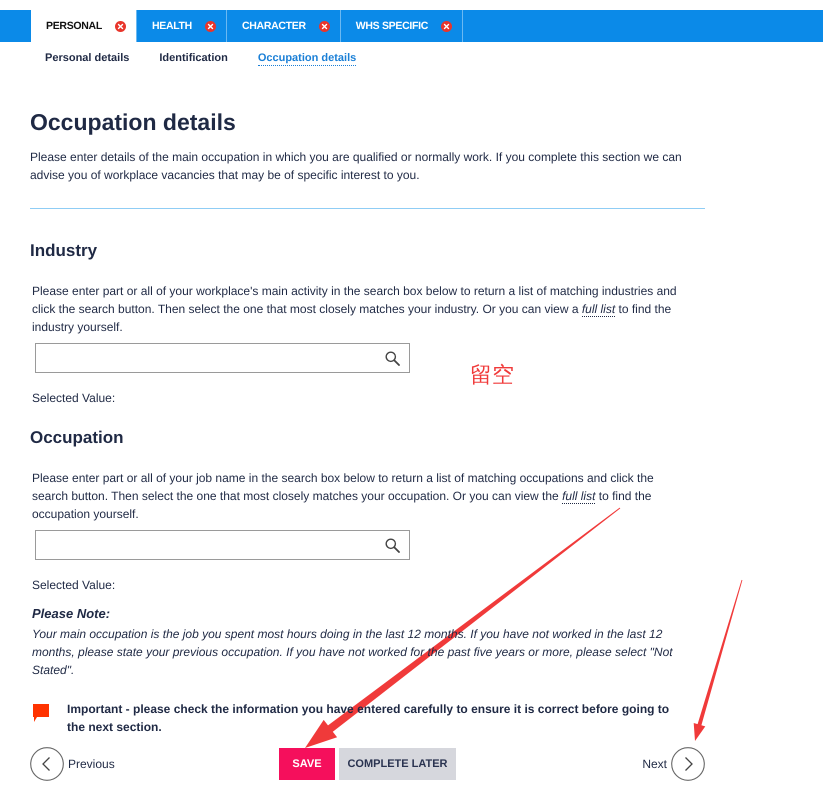 Image resolution: width=823 pixels, height=803 pixels. What do you see at coordinates (72, 764) in the screenshot?
I see `previous-button: Previous` at bounding box center [72, 764].